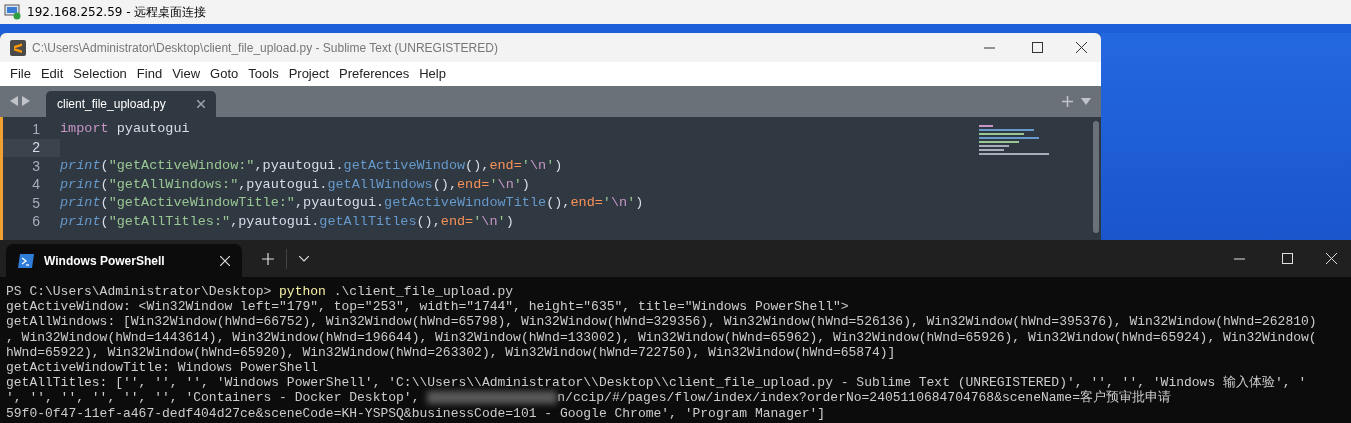 This screenshot has height=423, width=1351. Describe the element at coordinates (131, 104) in the screenshot. I see `file-tab: client_file_upload.py` at that location.